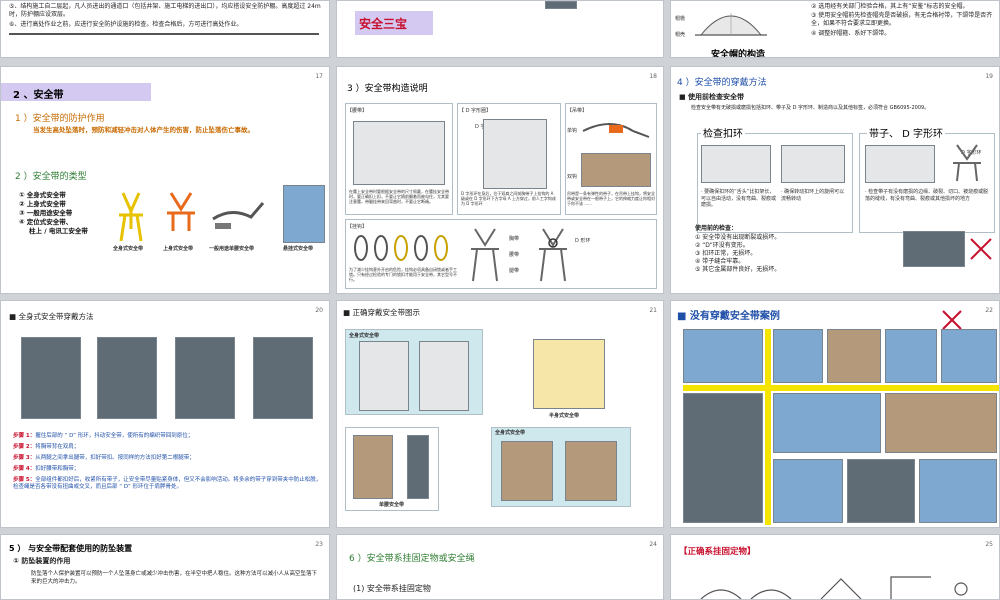 This screenshot has width=1000, height=600. I want to click on s18-label-chest: 胸带, so click(514, 239).